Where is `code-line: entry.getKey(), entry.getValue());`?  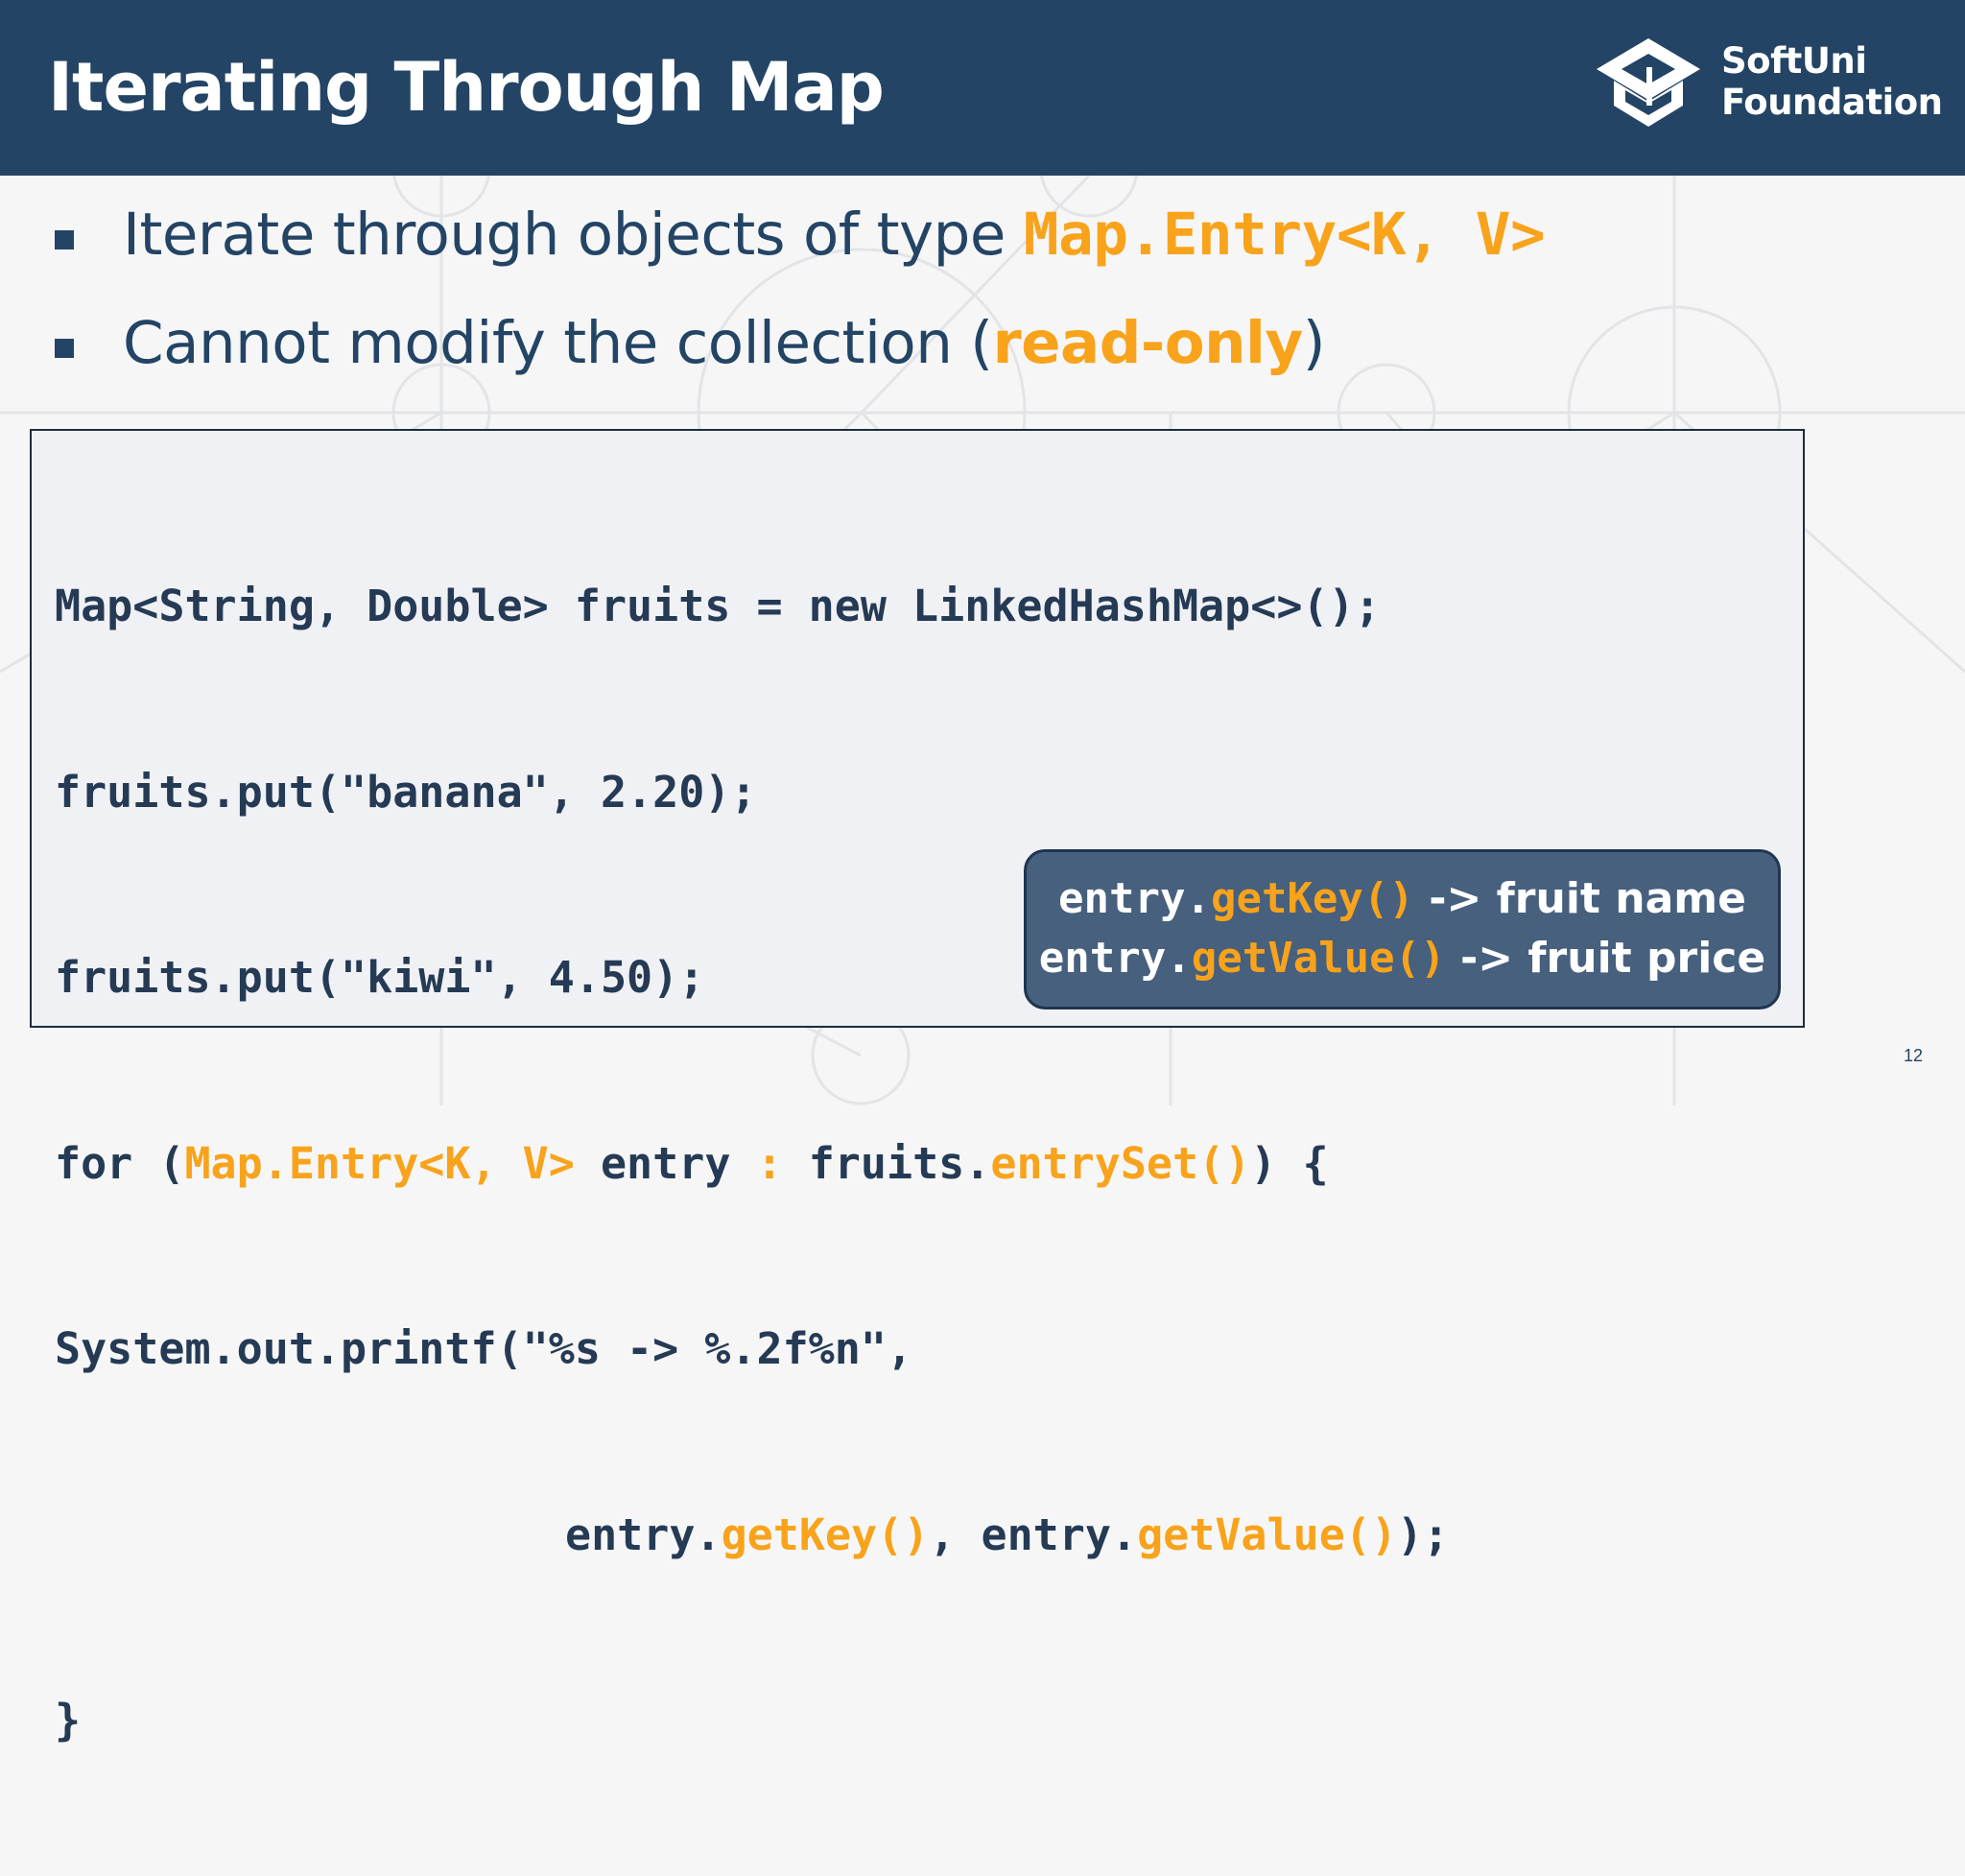
code-line: entry.getKey(), entry.getValue()); is located at coordinates (752, 1536).